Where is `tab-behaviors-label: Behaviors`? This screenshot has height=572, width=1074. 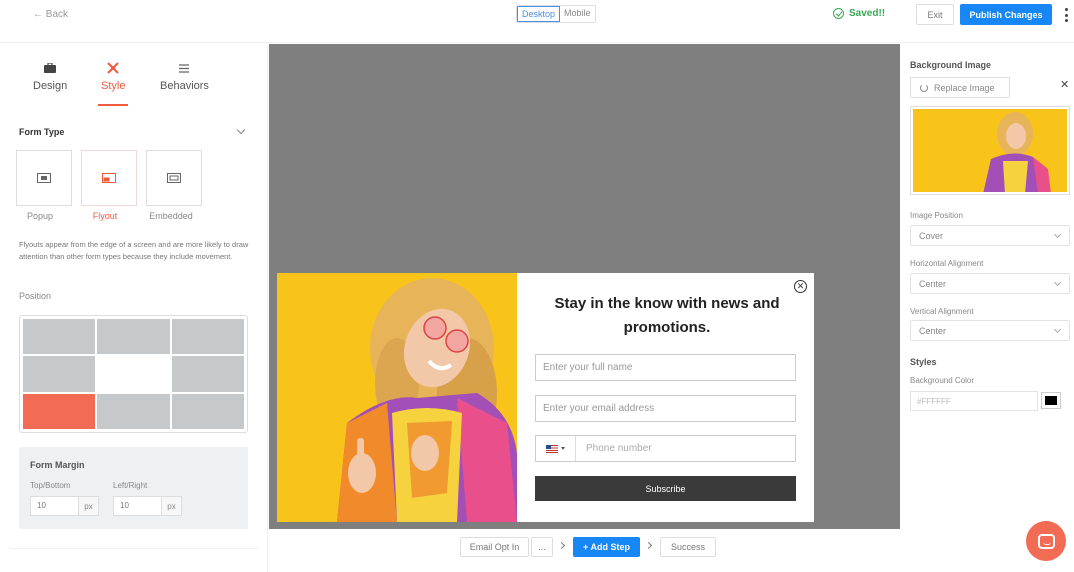
tab-behaviors-label: Behaviors is located at coordinates (184, 86).